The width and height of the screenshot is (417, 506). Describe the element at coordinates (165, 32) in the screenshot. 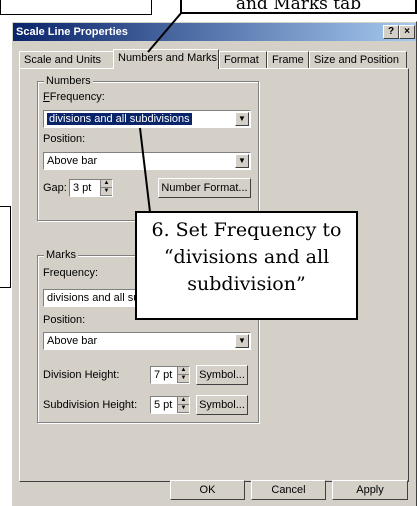

I see `leader-line-top` at that location.